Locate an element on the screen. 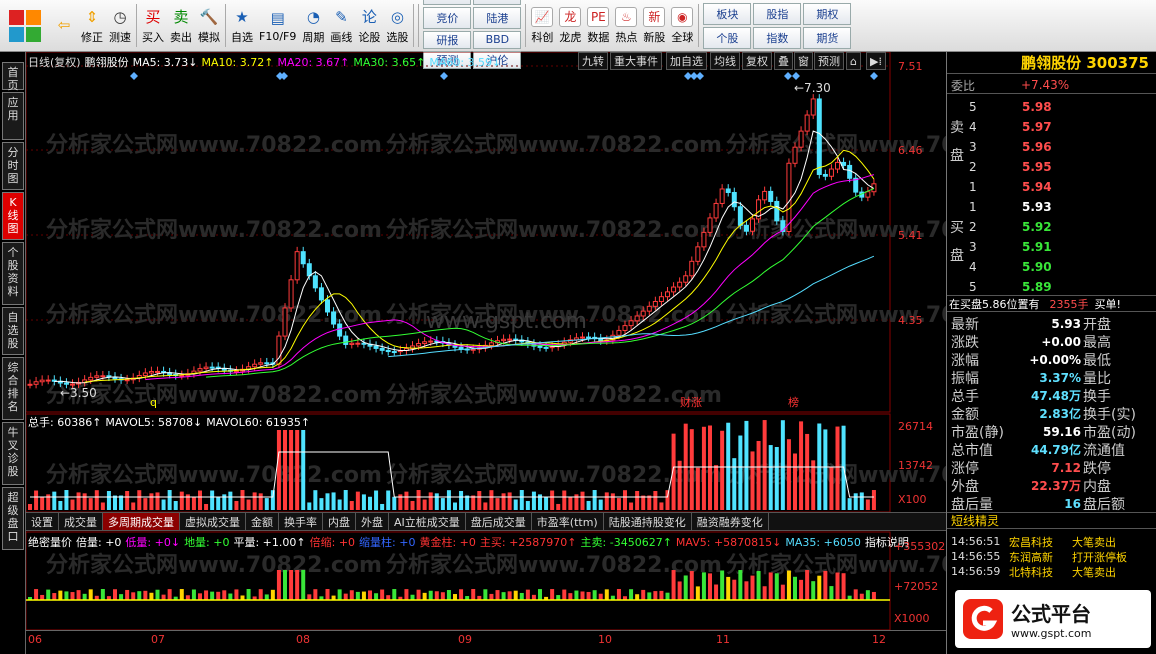 The height and width of the screenshot is (654, 1156). chart-btn-2: 加自选 is located at coordinates (686, 61).